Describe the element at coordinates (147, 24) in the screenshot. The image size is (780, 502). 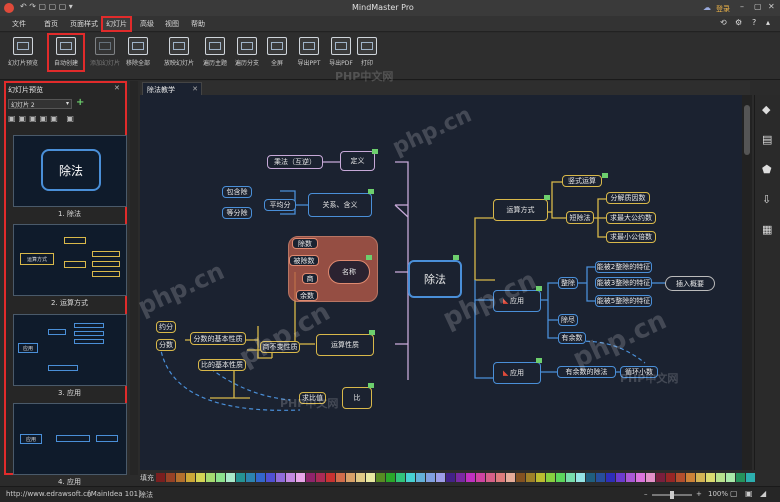
I see `menu-advanced: 高级` at that location.